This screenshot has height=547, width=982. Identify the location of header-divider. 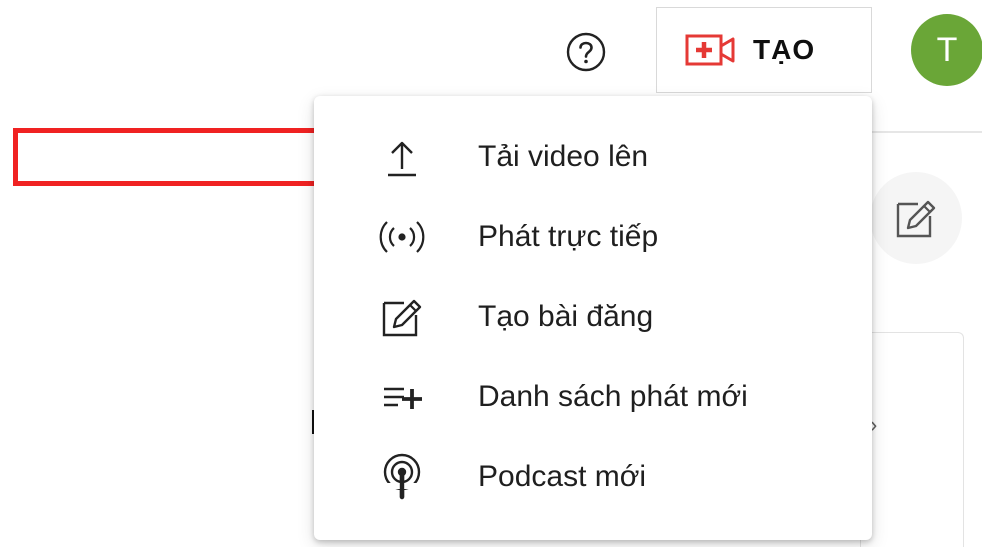
(927, 132).